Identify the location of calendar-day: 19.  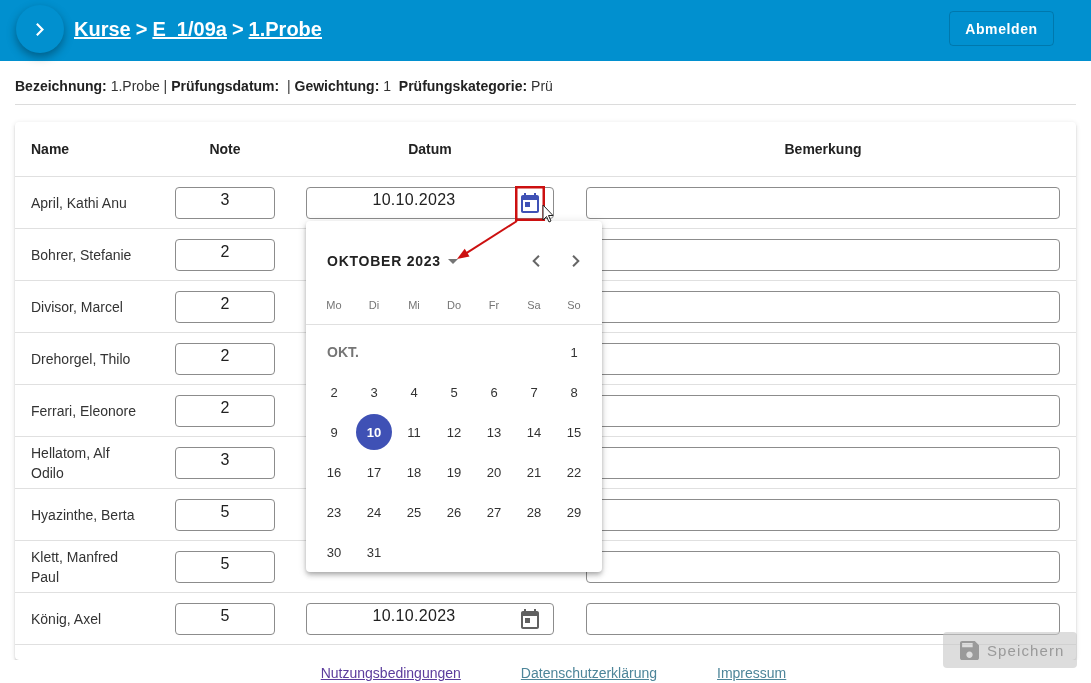
(454, 472).